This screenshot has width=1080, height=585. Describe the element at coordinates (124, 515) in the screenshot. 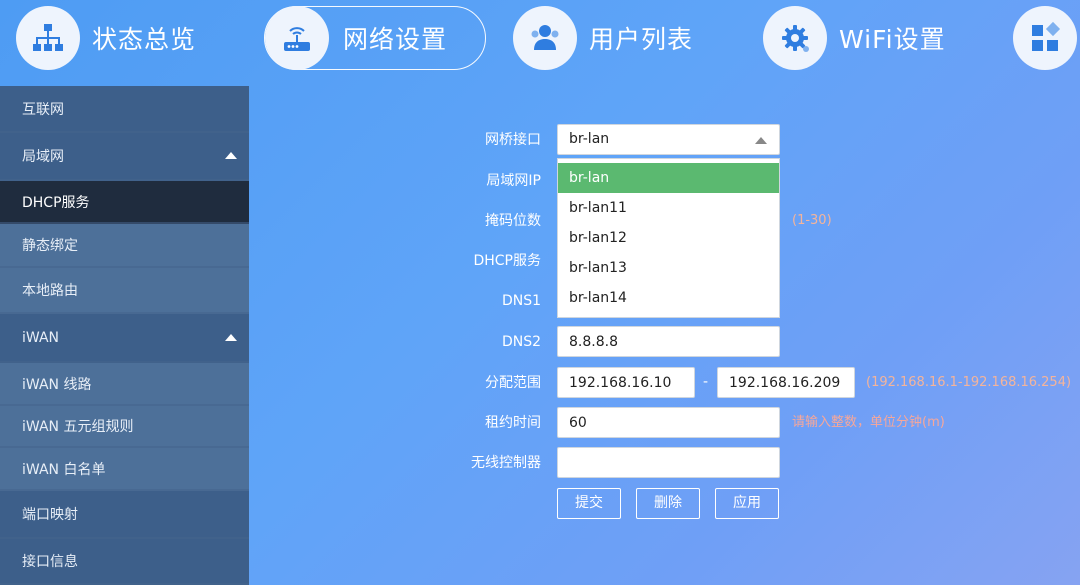

I see `sidebar-item-port-mapping: 端口映射` at that location.